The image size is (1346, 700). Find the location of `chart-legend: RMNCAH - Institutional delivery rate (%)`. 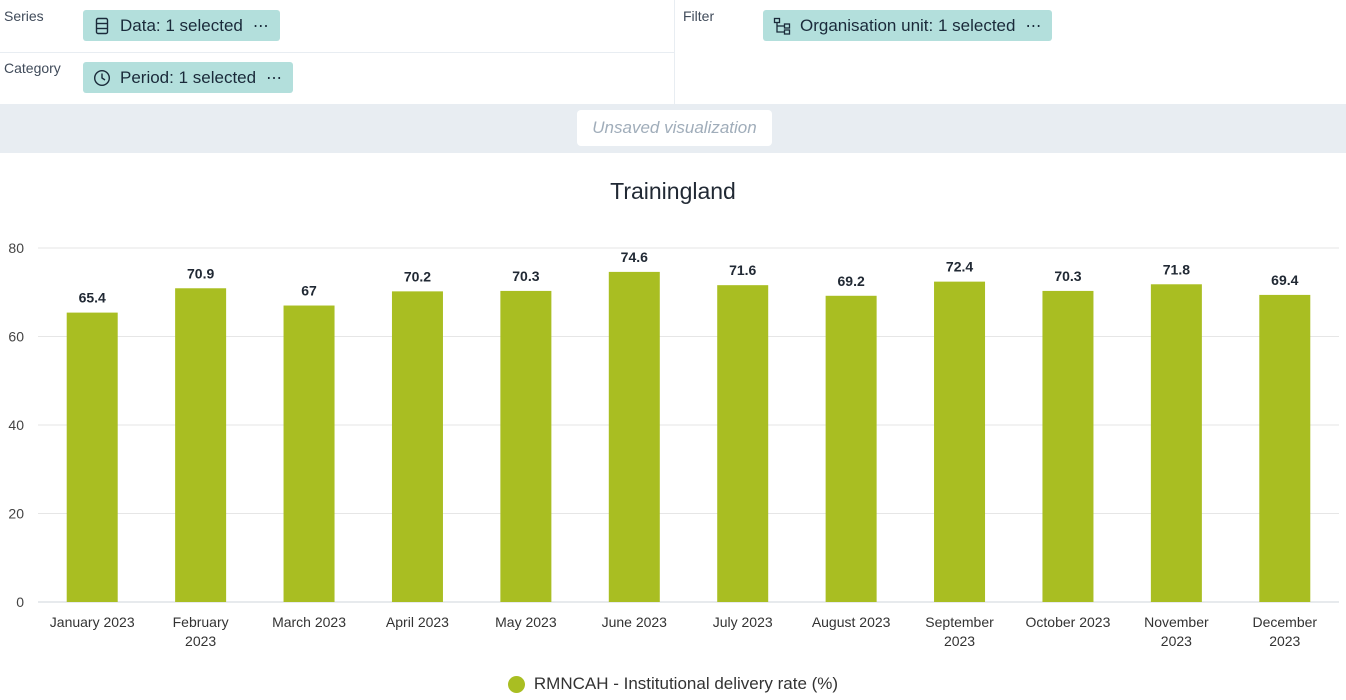

chart-legend: RMNCAH - Institutional delivery rate (%) is located at coordinates (673, 684).